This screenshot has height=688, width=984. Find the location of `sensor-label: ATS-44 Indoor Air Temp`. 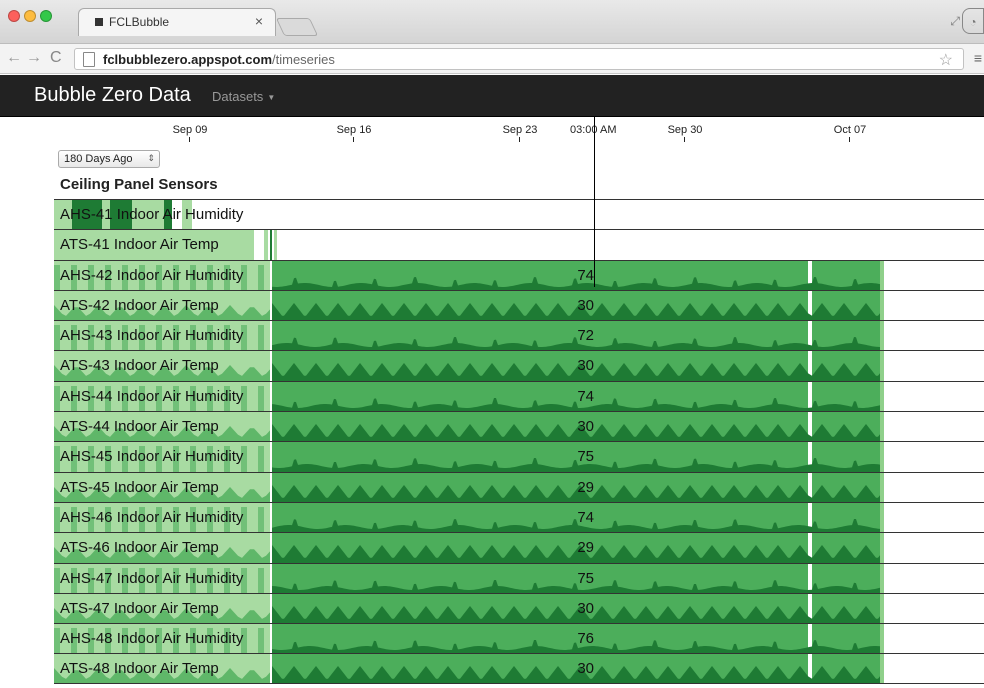

sensor-label: ATS-44 Indoor Air Temp is located at coordinates (139, 427).